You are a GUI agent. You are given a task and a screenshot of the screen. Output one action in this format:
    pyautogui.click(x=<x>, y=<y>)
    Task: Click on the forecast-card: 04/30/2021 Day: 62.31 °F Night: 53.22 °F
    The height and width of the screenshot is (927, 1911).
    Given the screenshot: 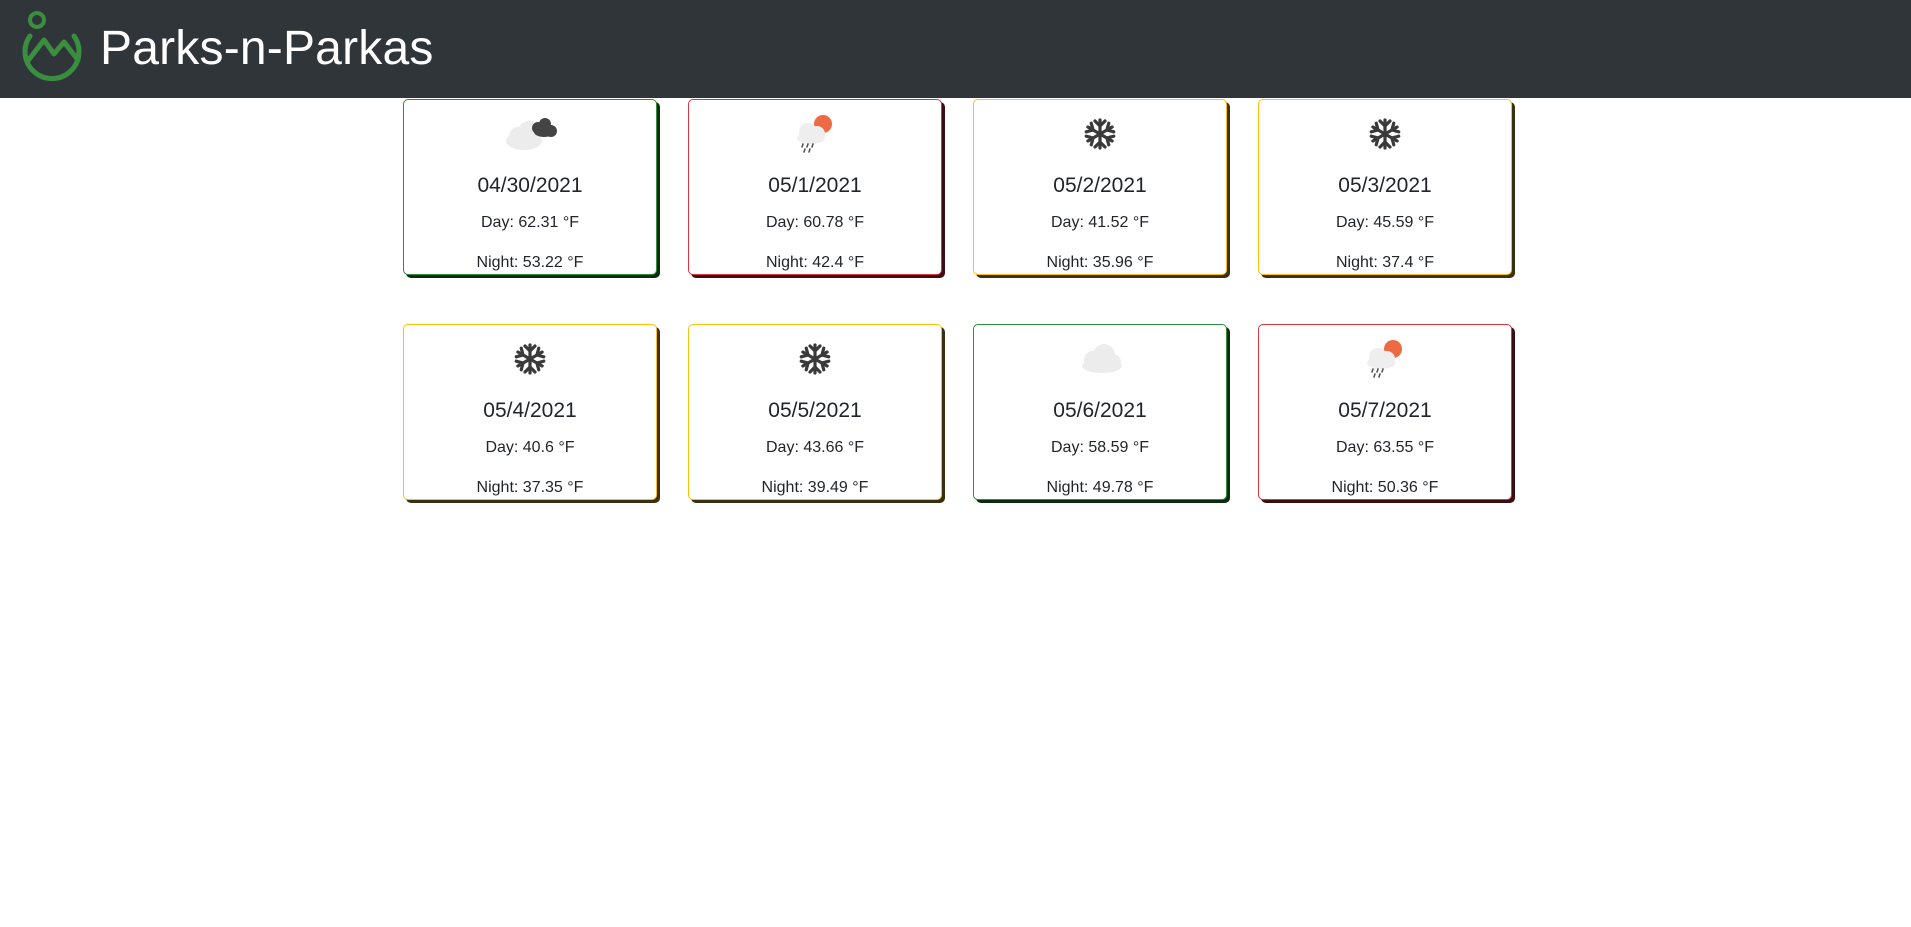 What is the action you would take?
    pyautogui.click(x=530, y=187)
    